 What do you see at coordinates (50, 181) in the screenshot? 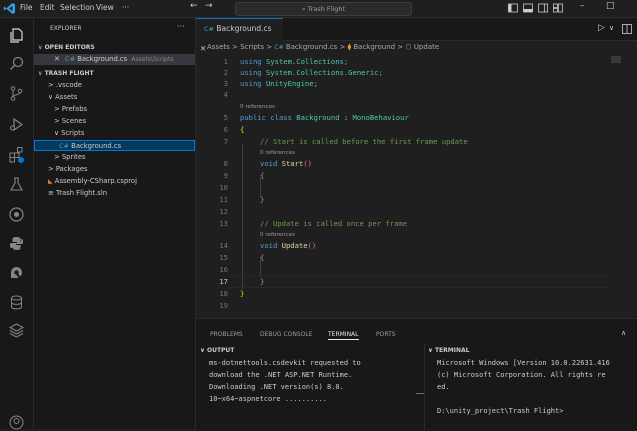
I see `rss-file-icon: ◣` at bounding box center [50, 181].